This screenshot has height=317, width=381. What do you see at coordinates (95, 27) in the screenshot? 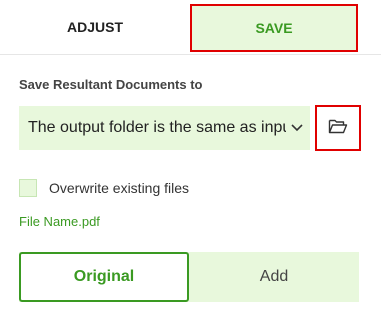
I see `tab-adjust: ADJUST` at bounding box center [95, 27].